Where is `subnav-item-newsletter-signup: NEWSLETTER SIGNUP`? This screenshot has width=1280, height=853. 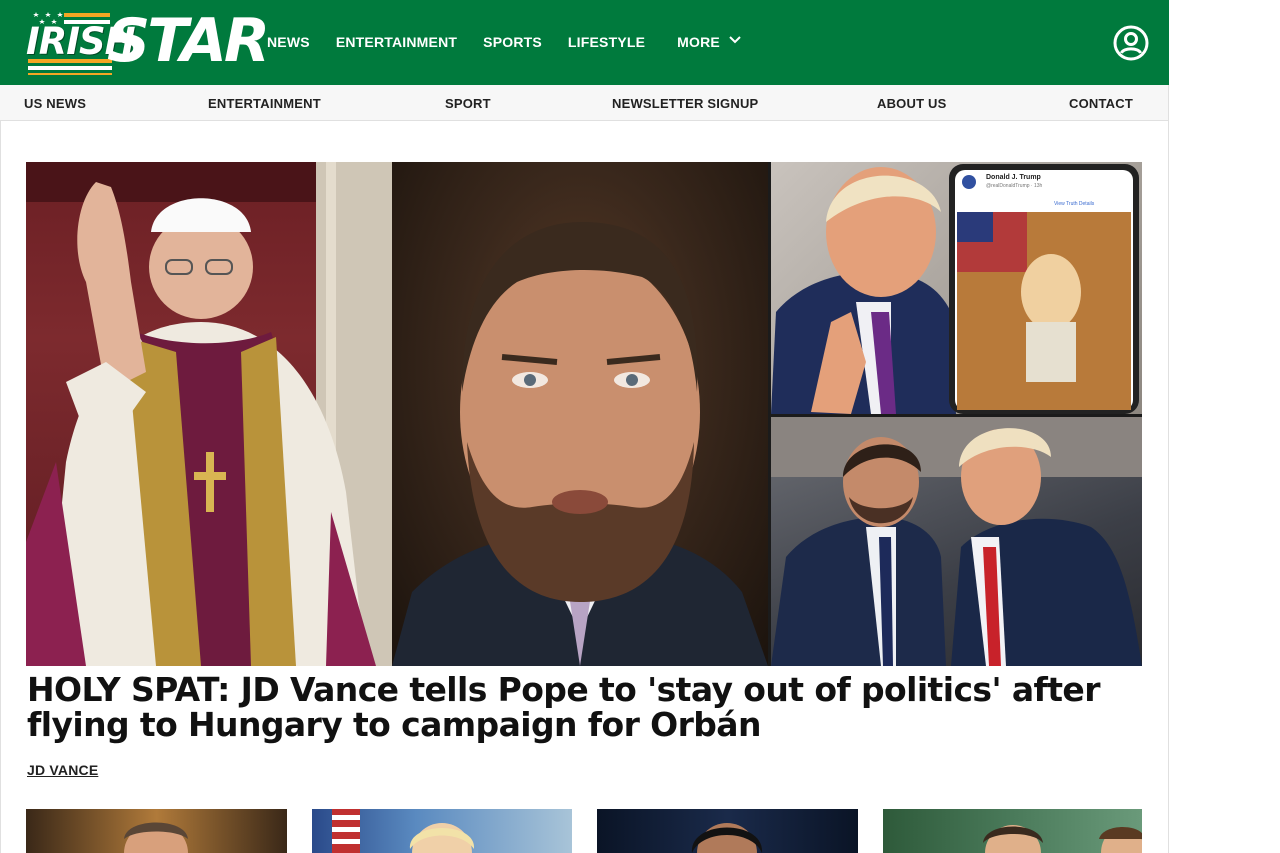
subnav-item-newsletter-signup: NEWSLETTER SIGNUP is located at coordinates (685, 103).